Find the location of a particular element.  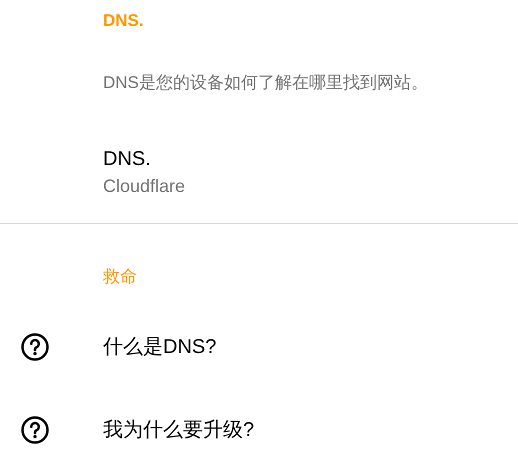

section-header: DNS. is located at coordinates (123, 21).